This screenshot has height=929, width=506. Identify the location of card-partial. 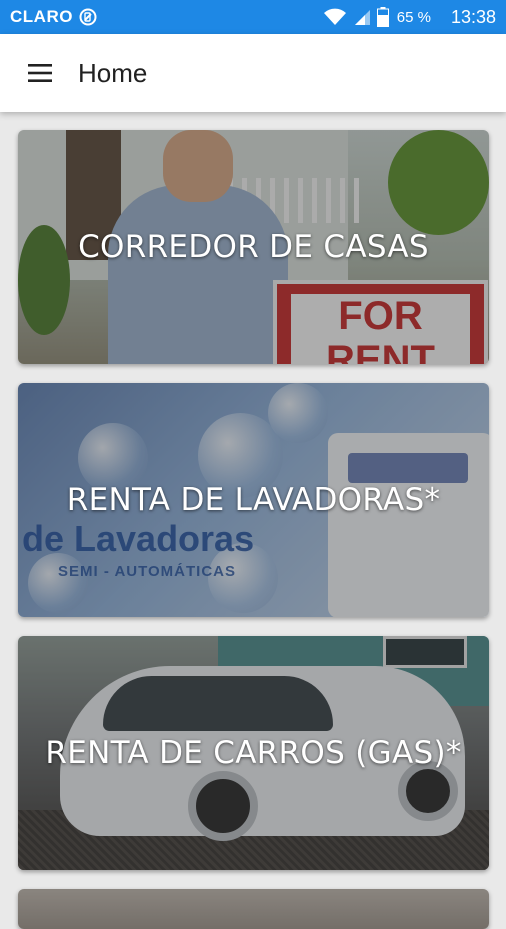
(253, 909).